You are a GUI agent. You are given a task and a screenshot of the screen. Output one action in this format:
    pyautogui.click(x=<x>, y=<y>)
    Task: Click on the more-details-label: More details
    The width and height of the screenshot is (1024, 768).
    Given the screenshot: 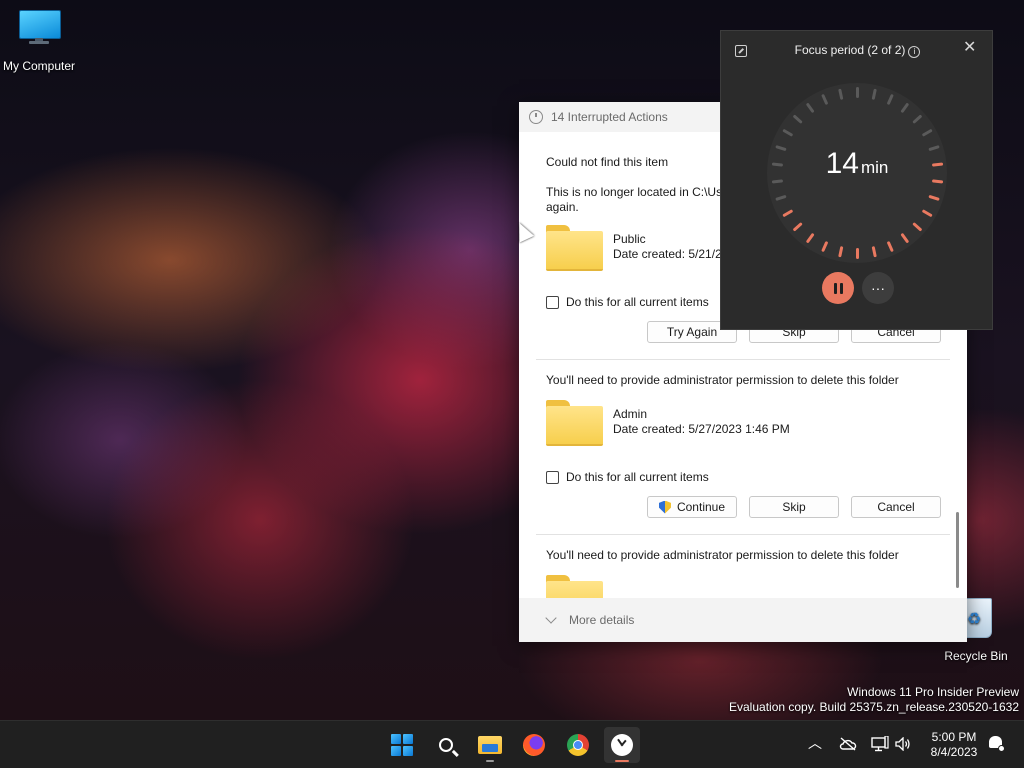 What is the action you would take?
    pyautogui.click(x=602, y=620)
    